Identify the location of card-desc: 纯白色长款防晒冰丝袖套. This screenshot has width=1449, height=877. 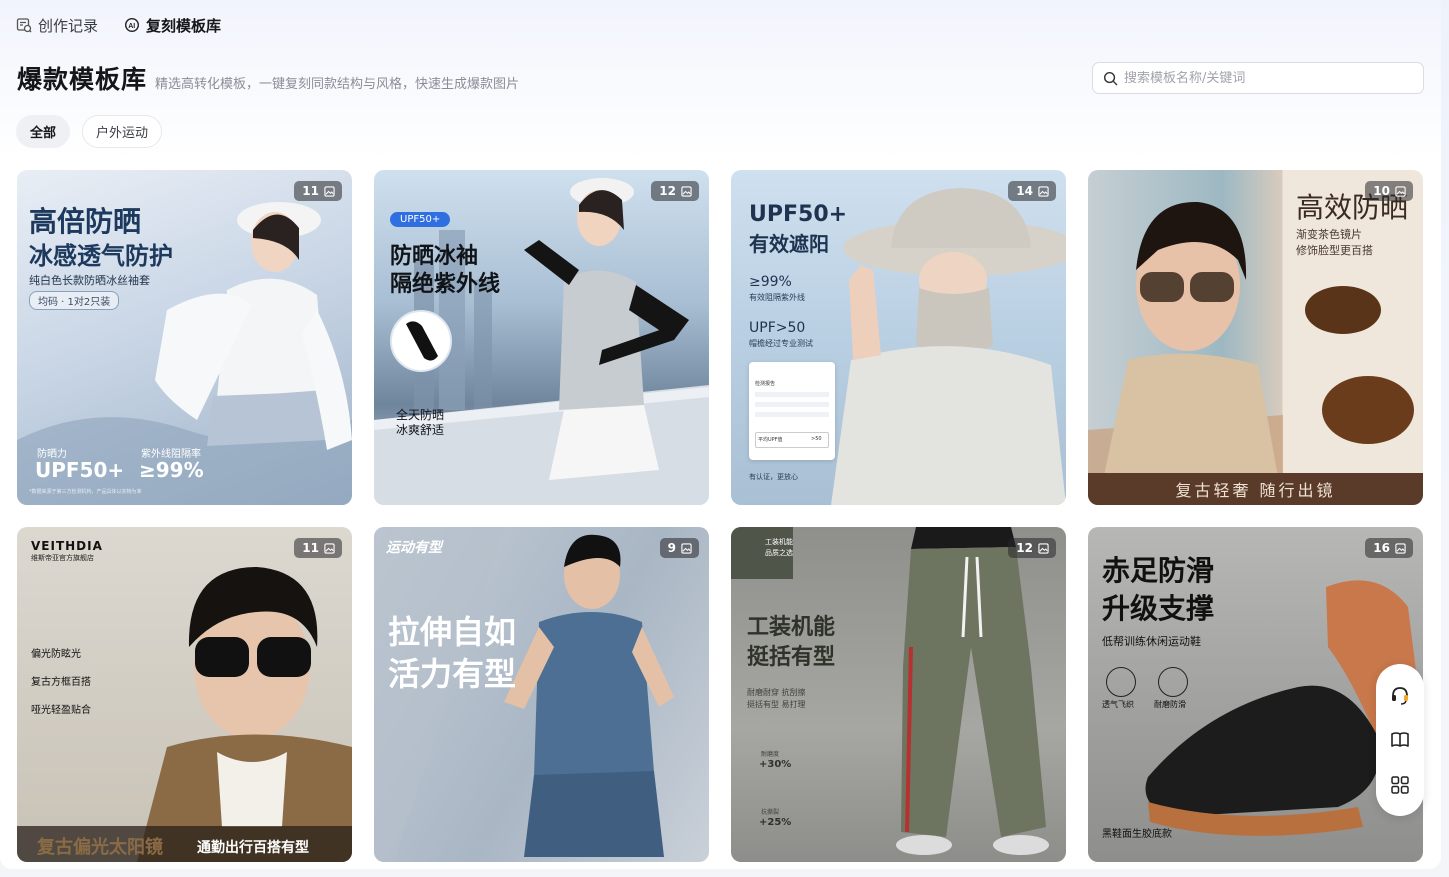
(89, 280).